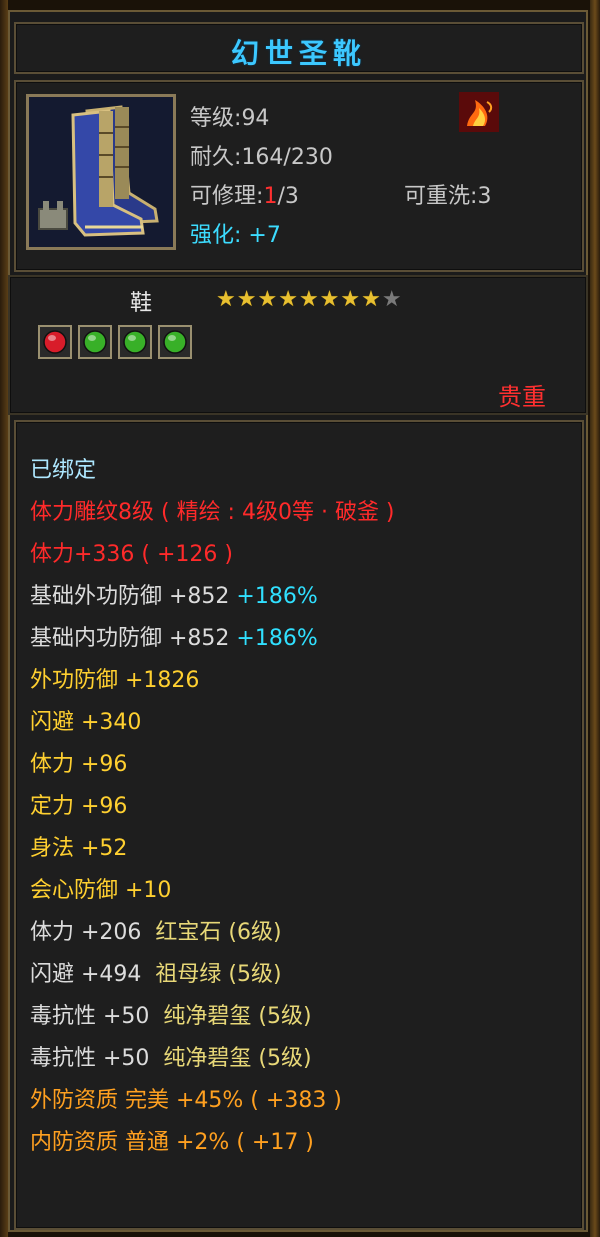 The height and width of the screenshot is (1237, 600). I want to click on gem1-name: 红宝石 (6级), so click(218, 932).